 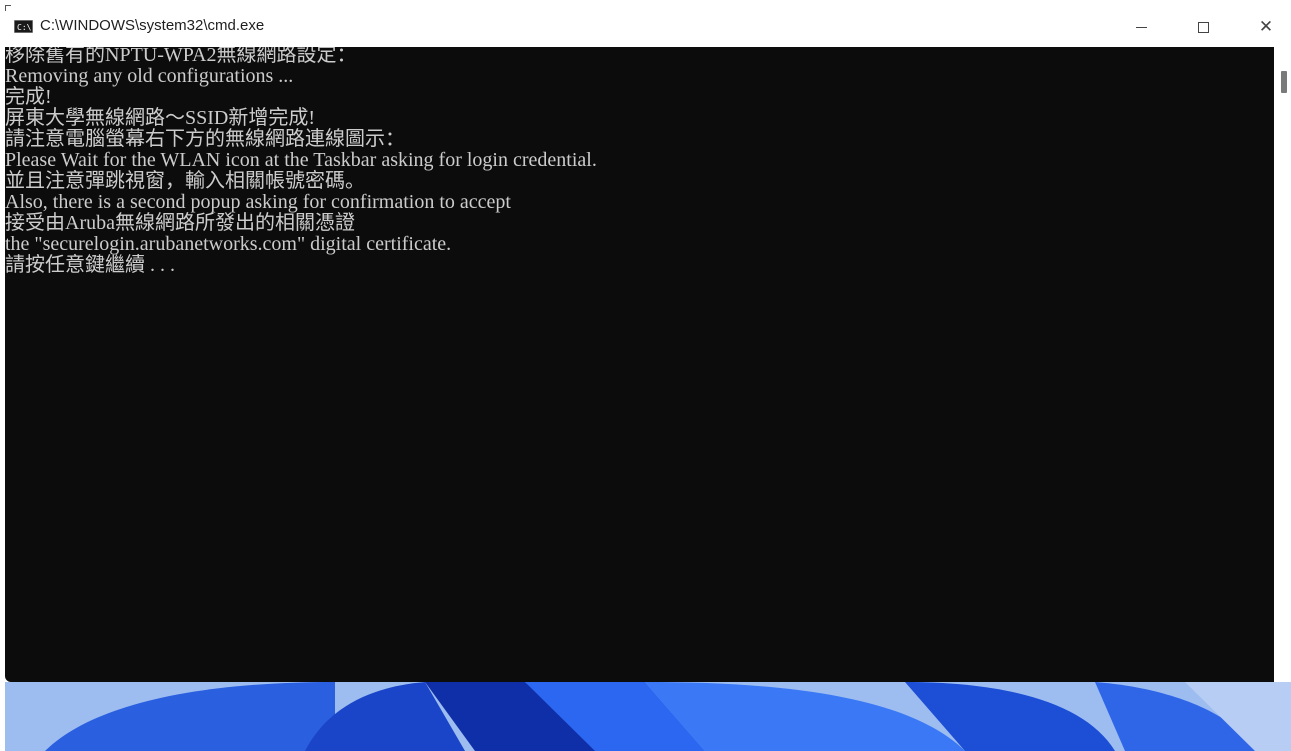 I want to click on console-line: 完成!, so click(x=28, y=97).